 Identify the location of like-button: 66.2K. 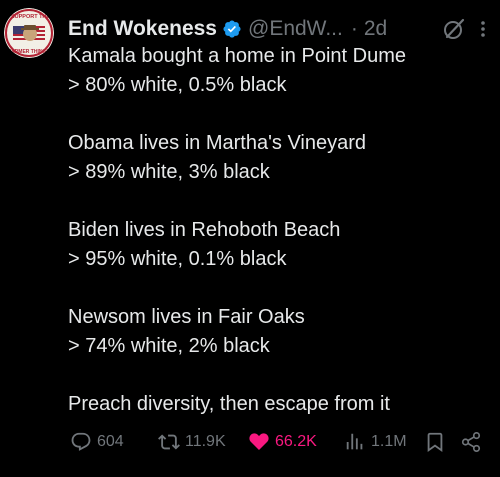
(282, 442).